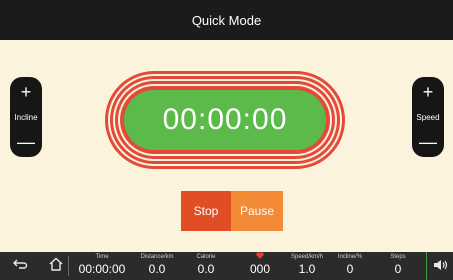  What do you see at coordinates (157, 269) in the screenshot?
I see `distance-value: 0.0` at bounding box center [157, 269].